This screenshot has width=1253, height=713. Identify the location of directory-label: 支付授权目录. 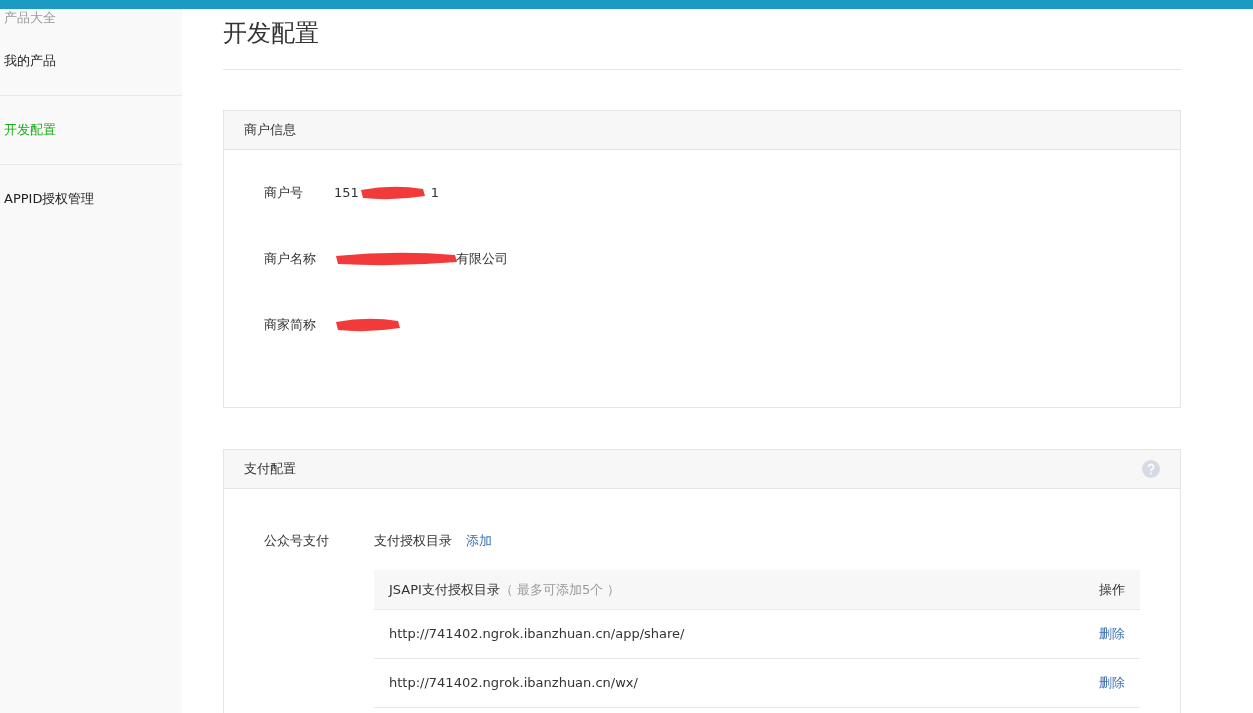
(413, 541).